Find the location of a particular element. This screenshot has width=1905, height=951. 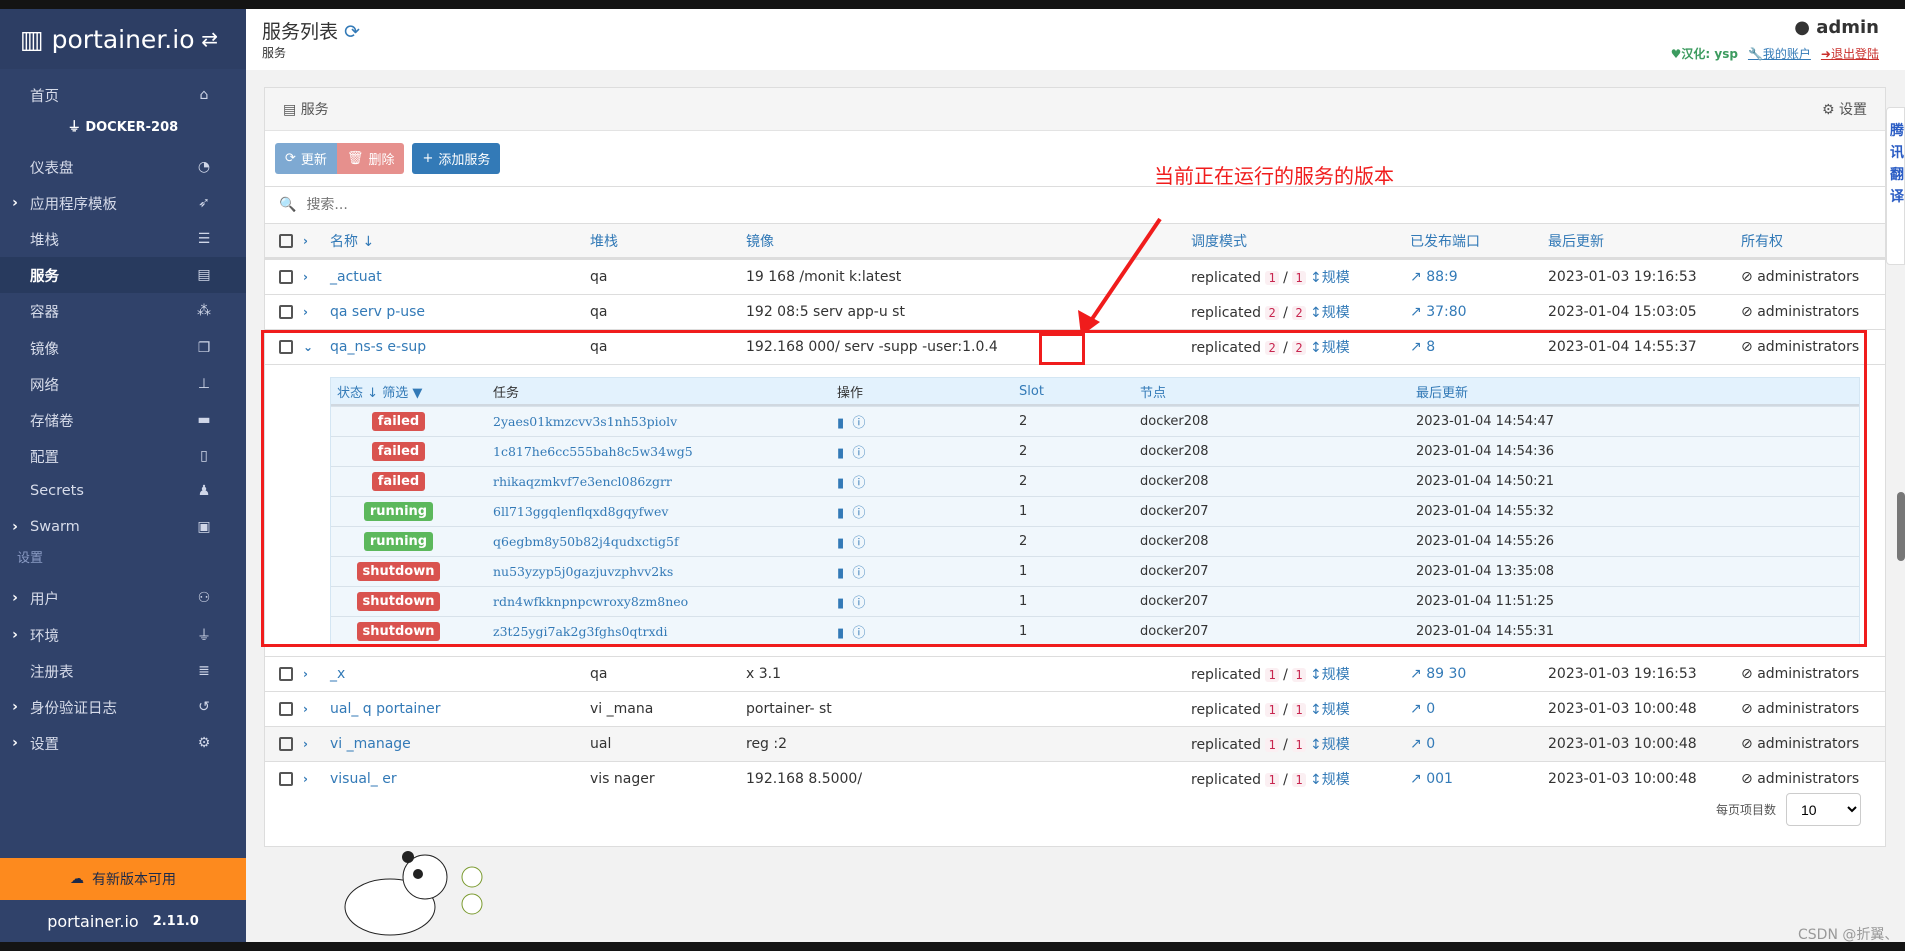

annotation-arrow is located at coordinates (1120, 276).